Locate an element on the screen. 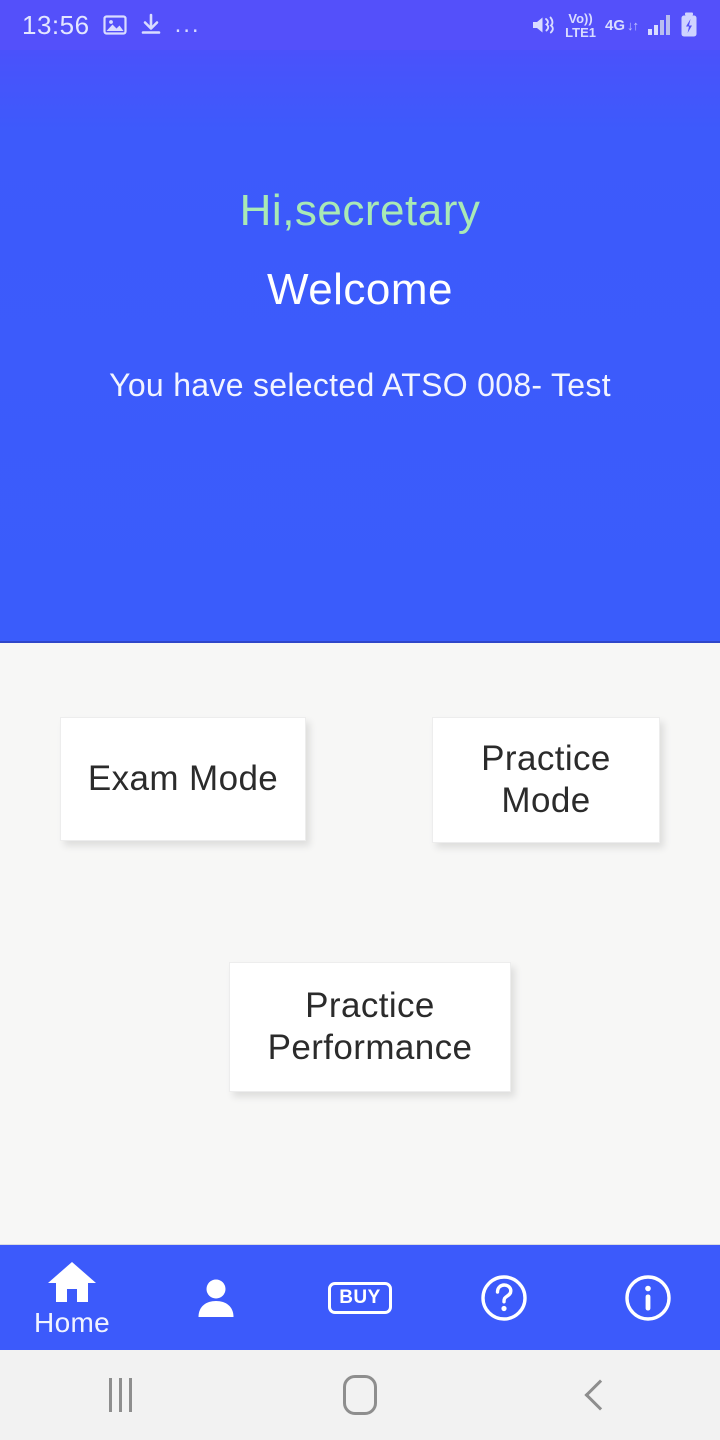 Image resolution: width=720 pixels, height=1440 pixels. performance-card-row: Practice Performance is located at coordinates (360, 1027).